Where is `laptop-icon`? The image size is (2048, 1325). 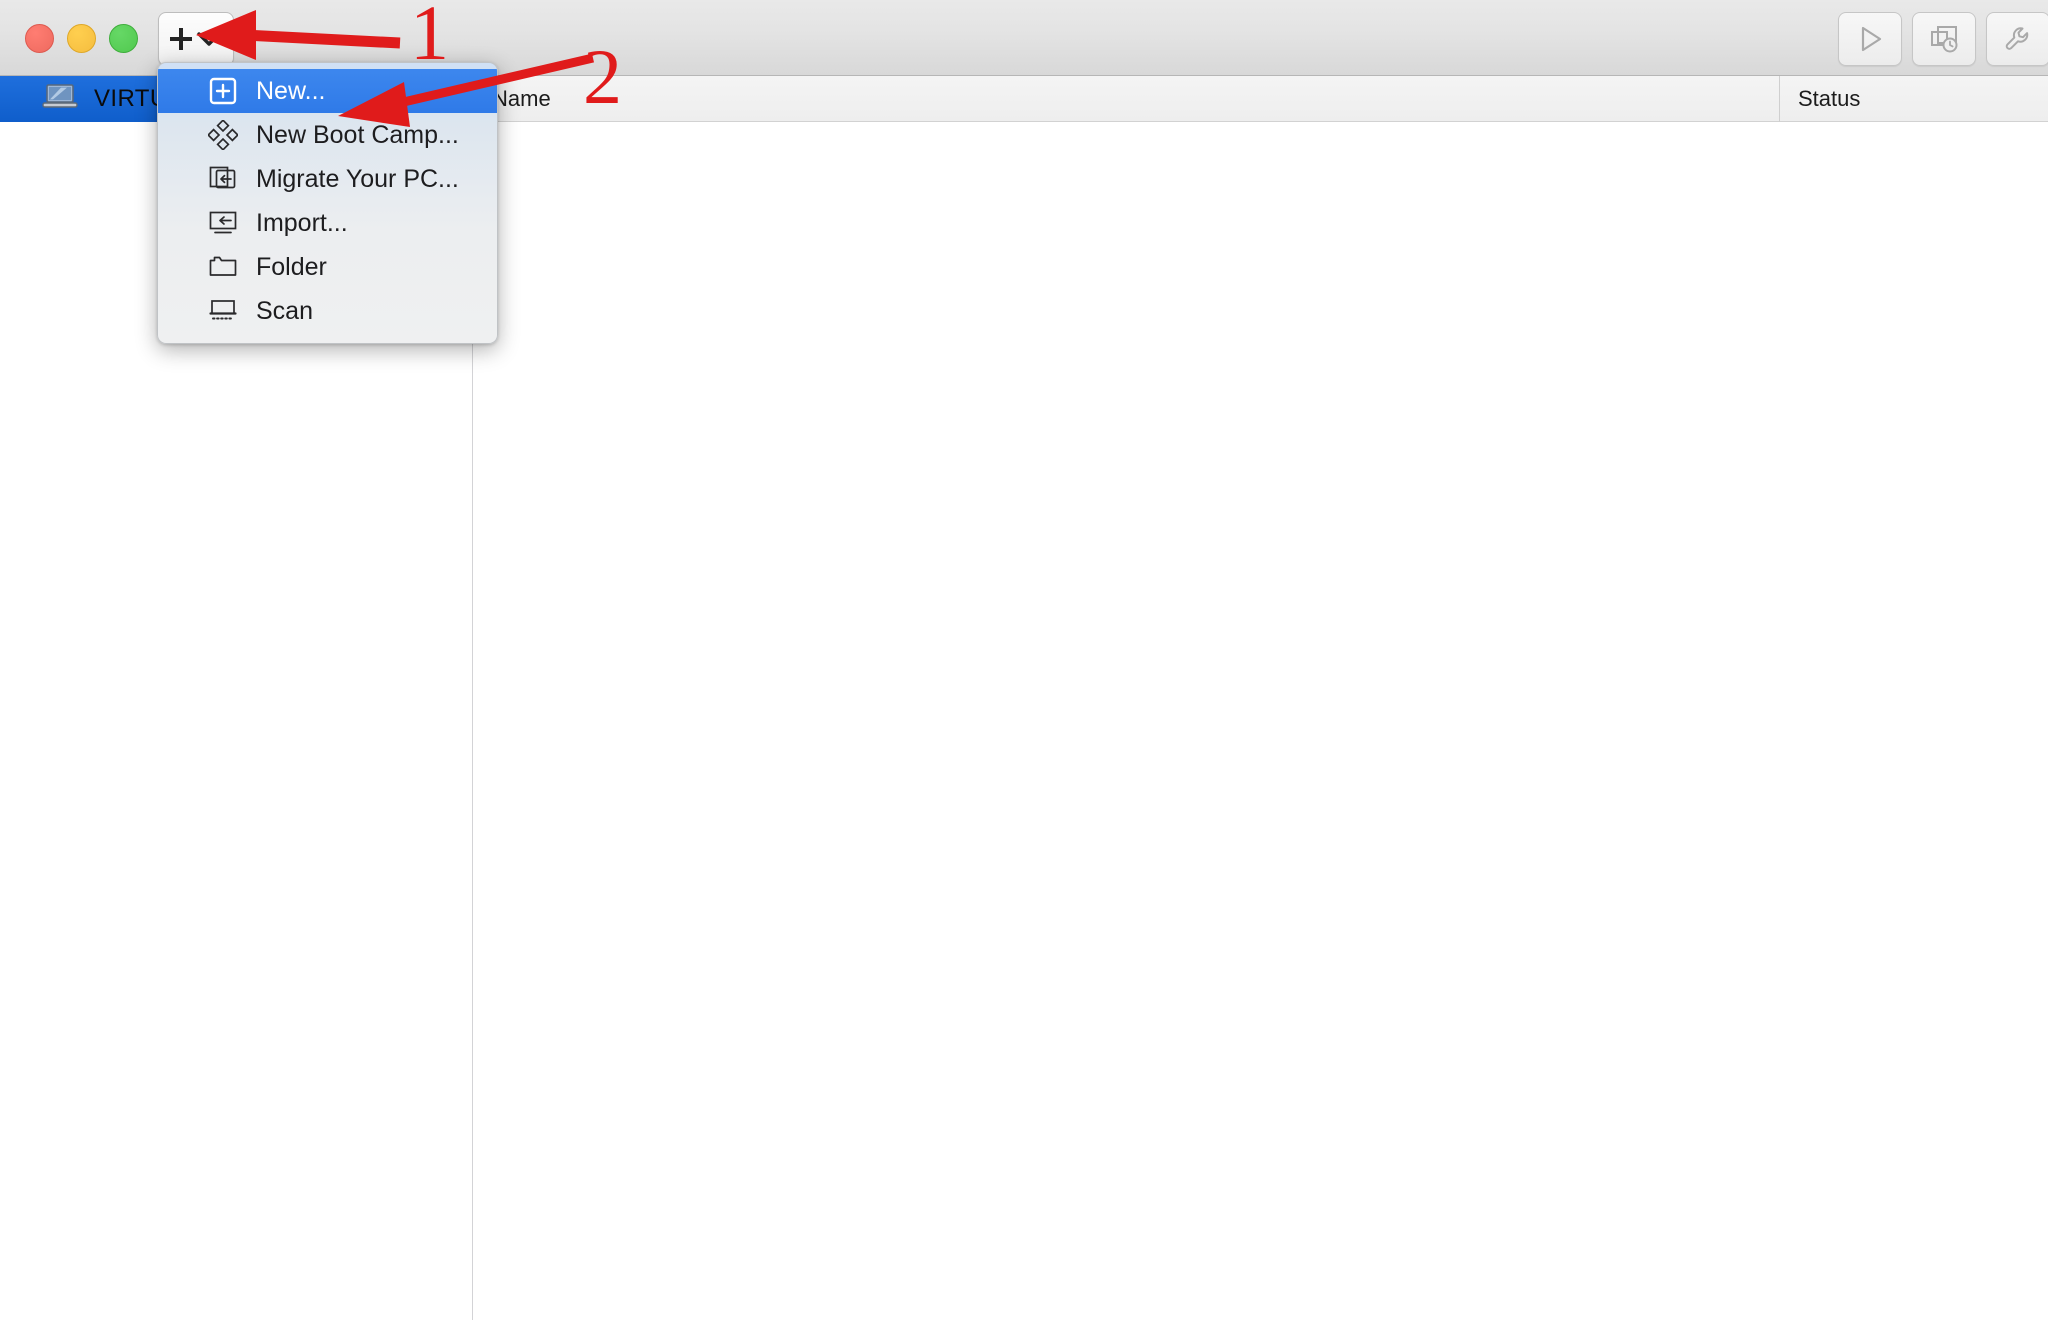
laptop-icon is located at coordinates (60, 99).